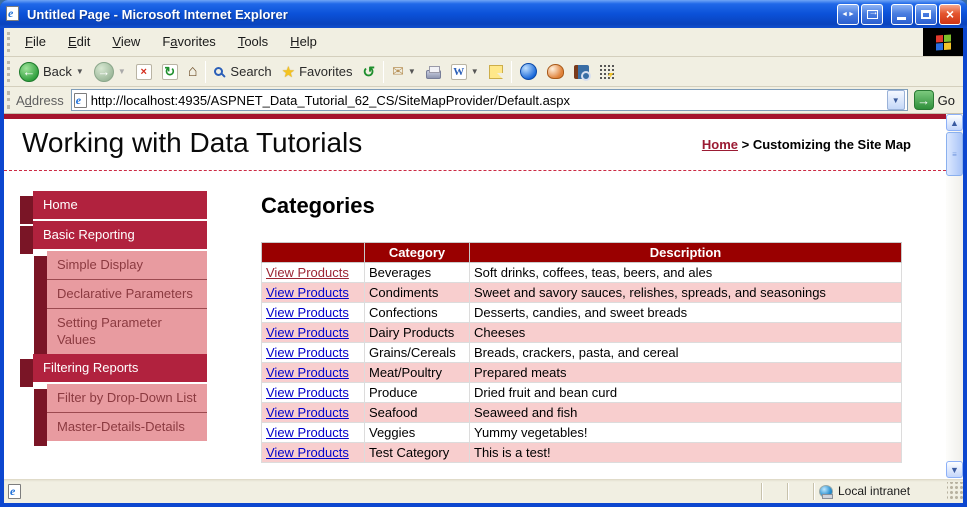  I want to click on print-button, so click(433, 72).